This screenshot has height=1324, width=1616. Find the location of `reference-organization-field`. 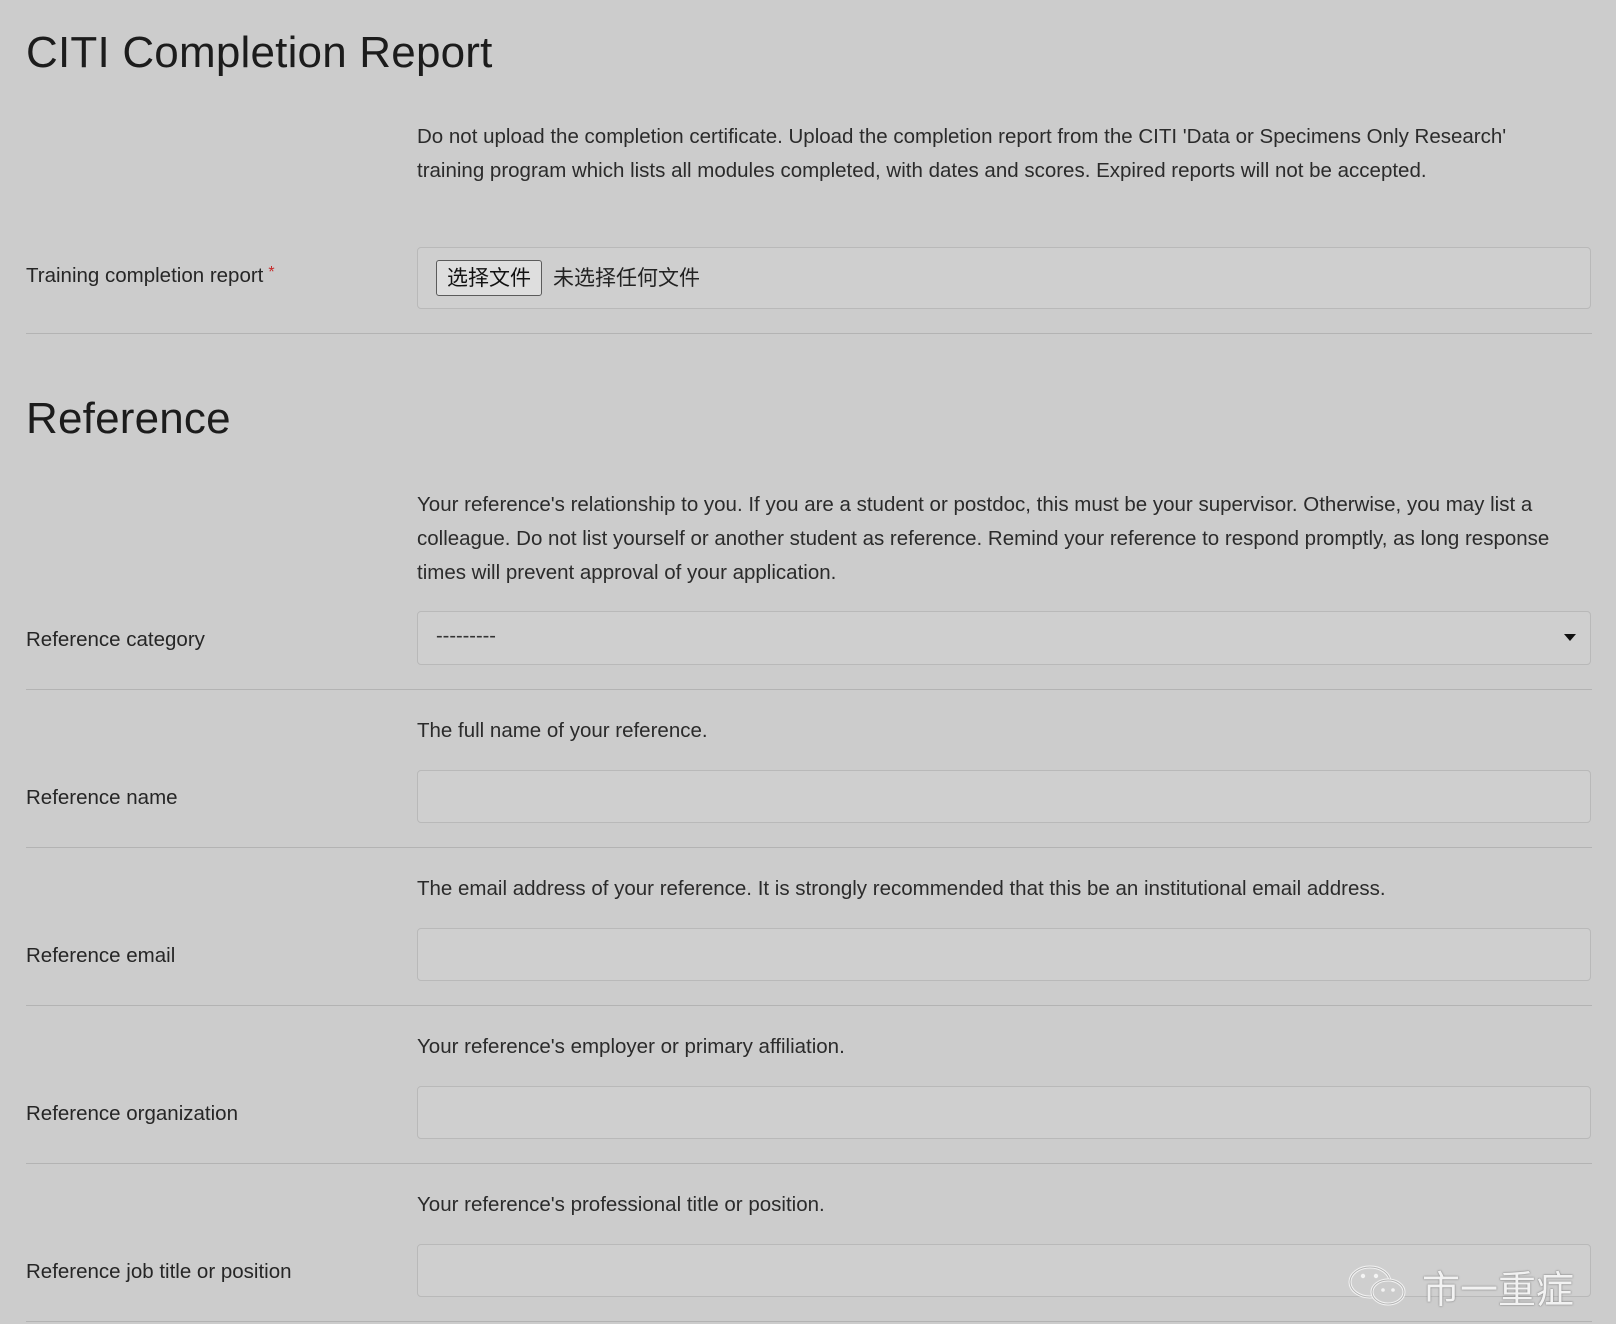

reference-organization-field is located at coordinates (1004, 1112).